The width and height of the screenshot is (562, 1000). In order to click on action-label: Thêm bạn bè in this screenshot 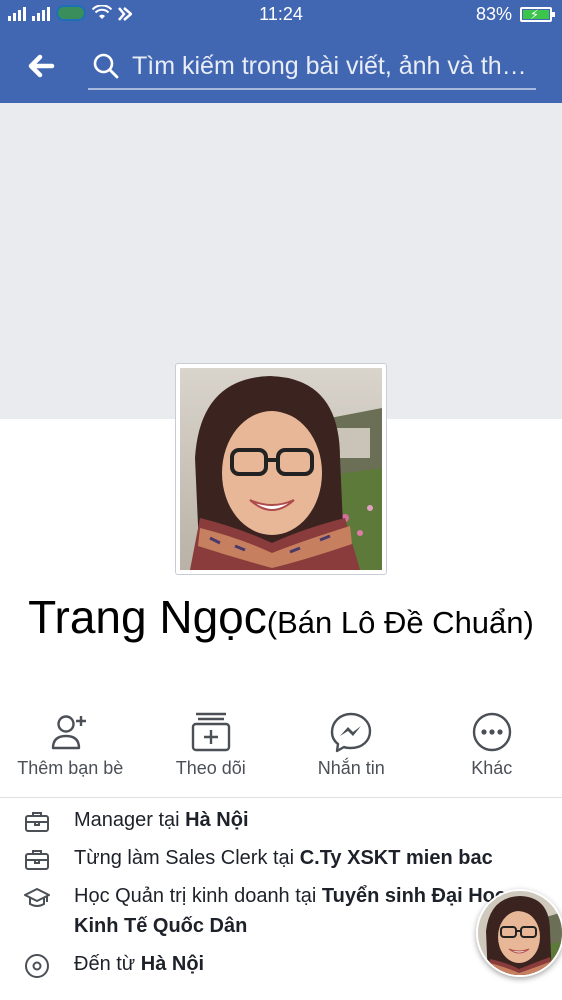, I will do `click(70, 768)`.